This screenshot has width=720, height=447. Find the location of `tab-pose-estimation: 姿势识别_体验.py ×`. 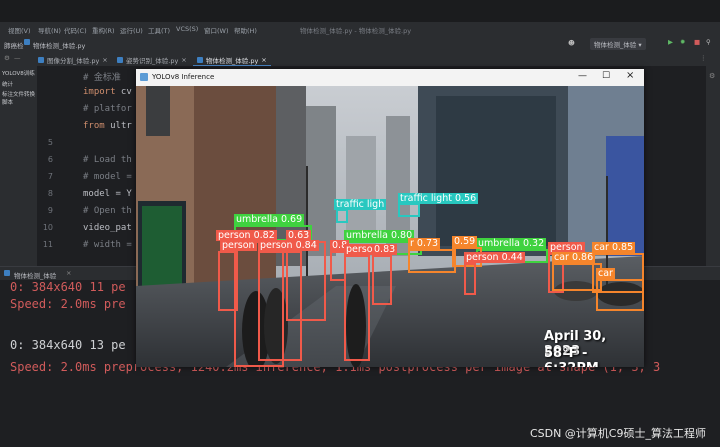

tab-pose-estimation: 姿势识别_体验.py × is located at coordinates (152, 59).